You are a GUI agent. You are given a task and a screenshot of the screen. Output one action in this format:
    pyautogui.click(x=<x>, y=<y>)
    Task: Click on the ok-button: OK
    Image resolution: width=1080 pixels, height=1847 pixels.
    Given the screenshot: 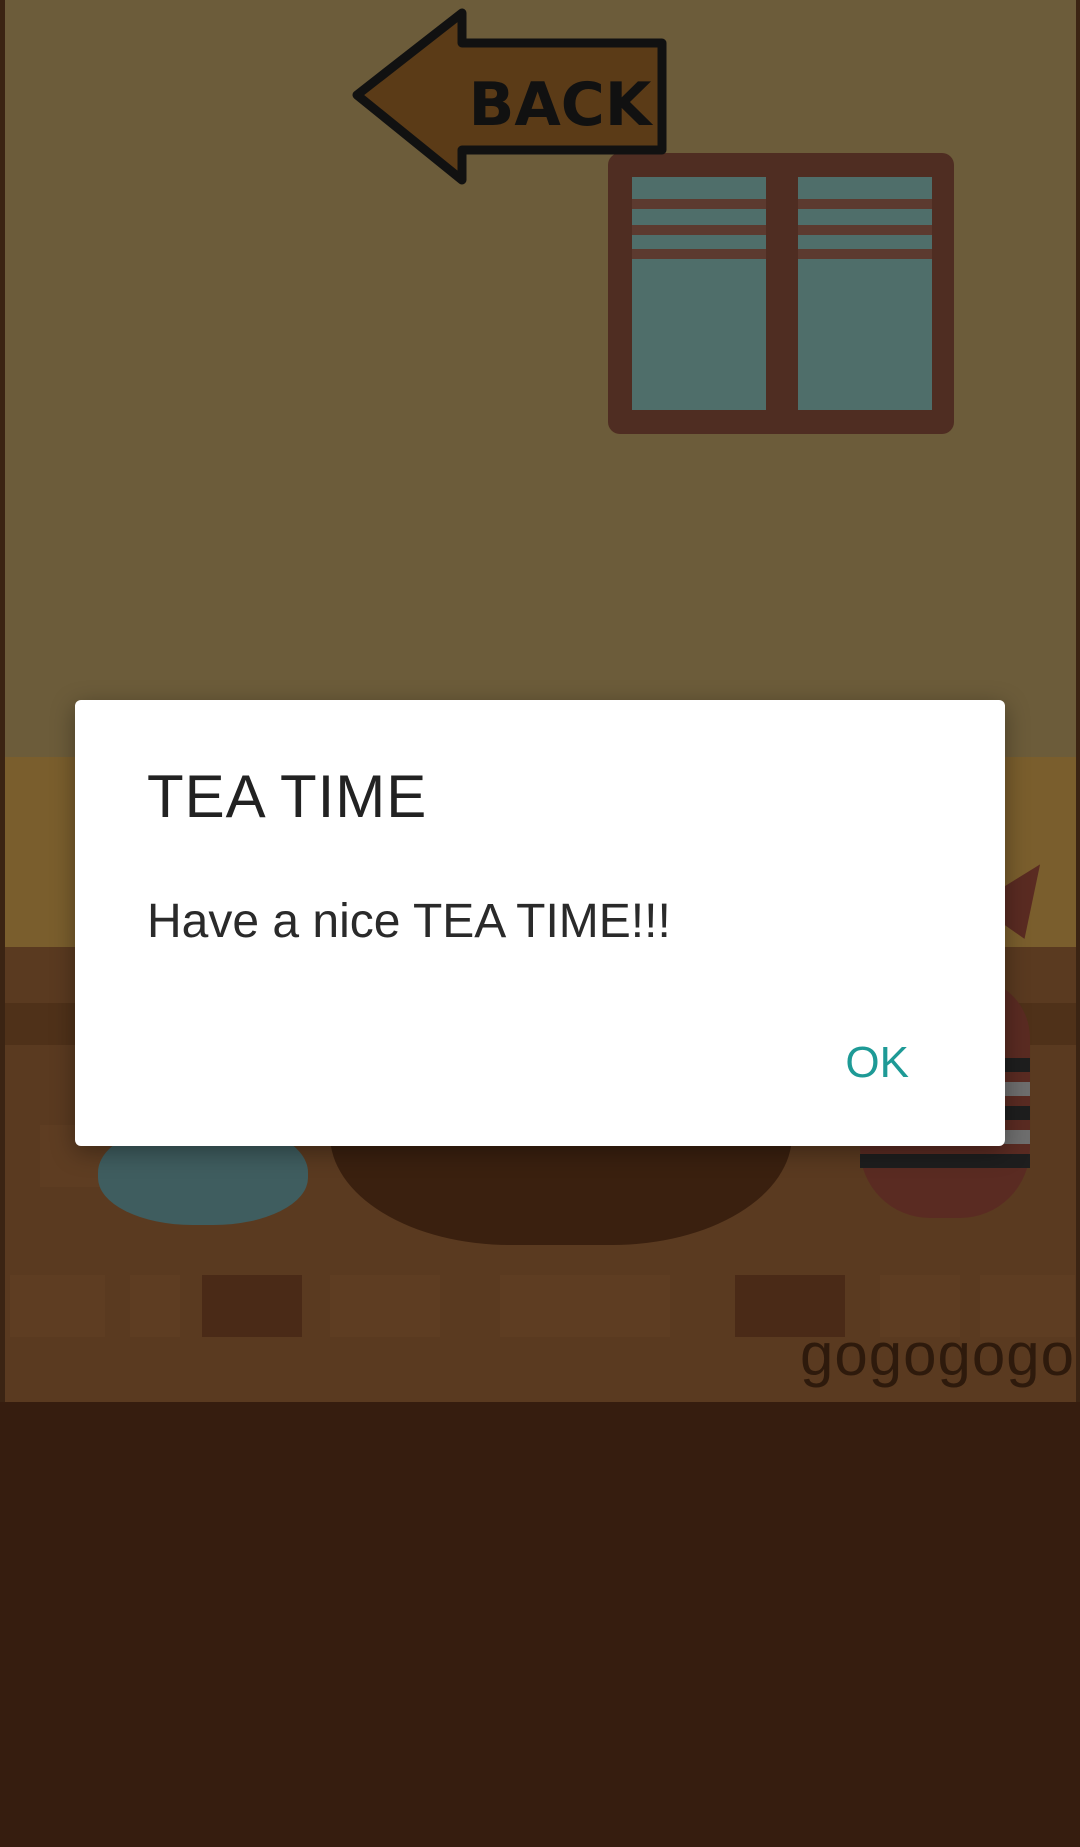 What is the action you would take?
    pyautogui.click(x=877, y=1063)
    